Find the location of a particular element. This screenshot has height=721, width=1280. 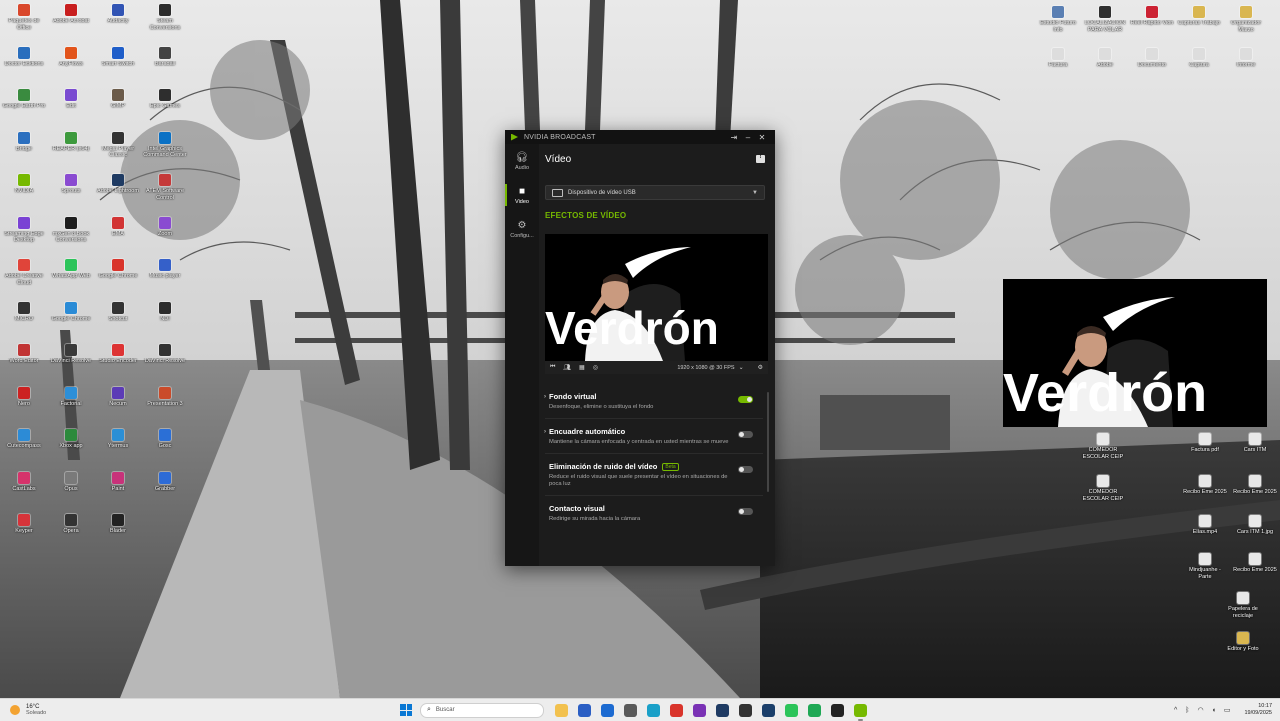

mirror-icon: ⏮ is located at coordinates (552, 367).